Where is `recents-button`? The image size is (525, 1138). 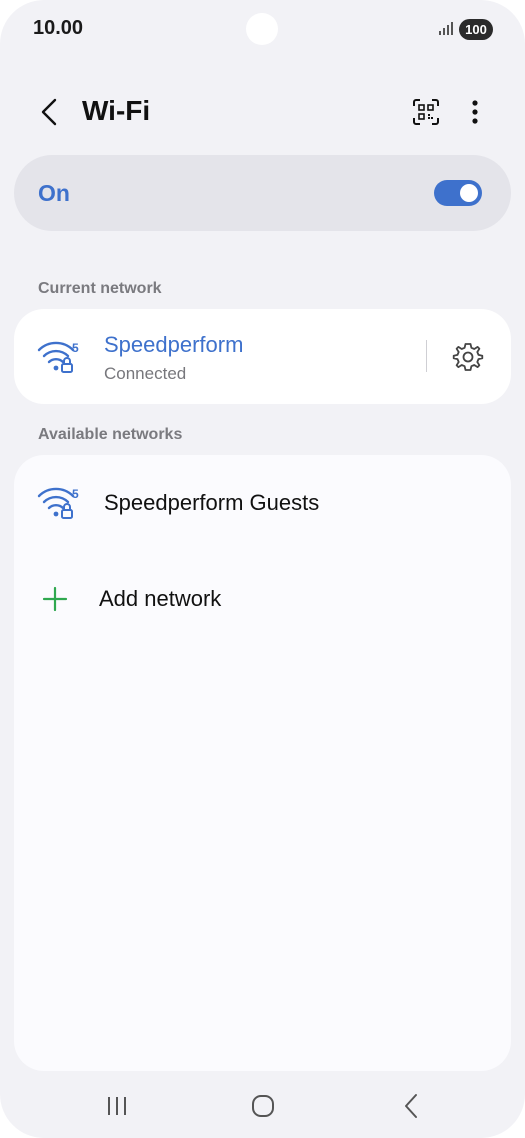
recents-button is located at coordinates (117, 1106).